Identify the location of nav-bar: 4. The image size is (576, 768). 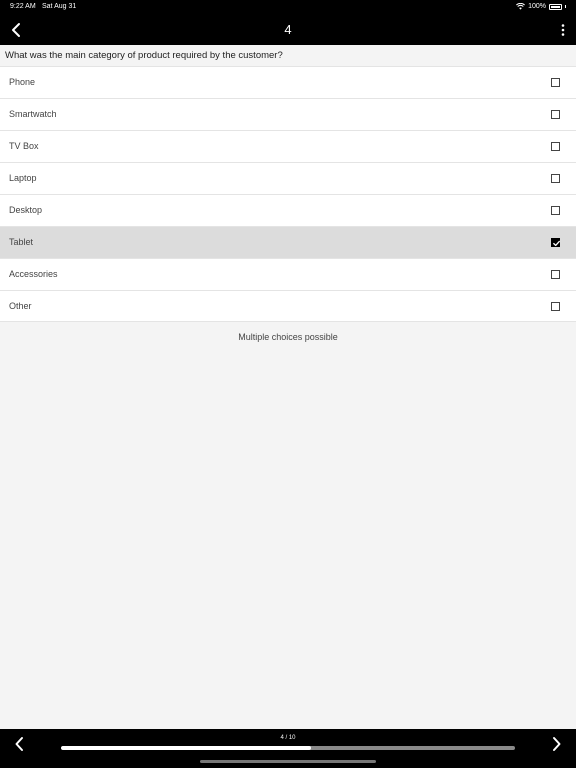
(288, 30).